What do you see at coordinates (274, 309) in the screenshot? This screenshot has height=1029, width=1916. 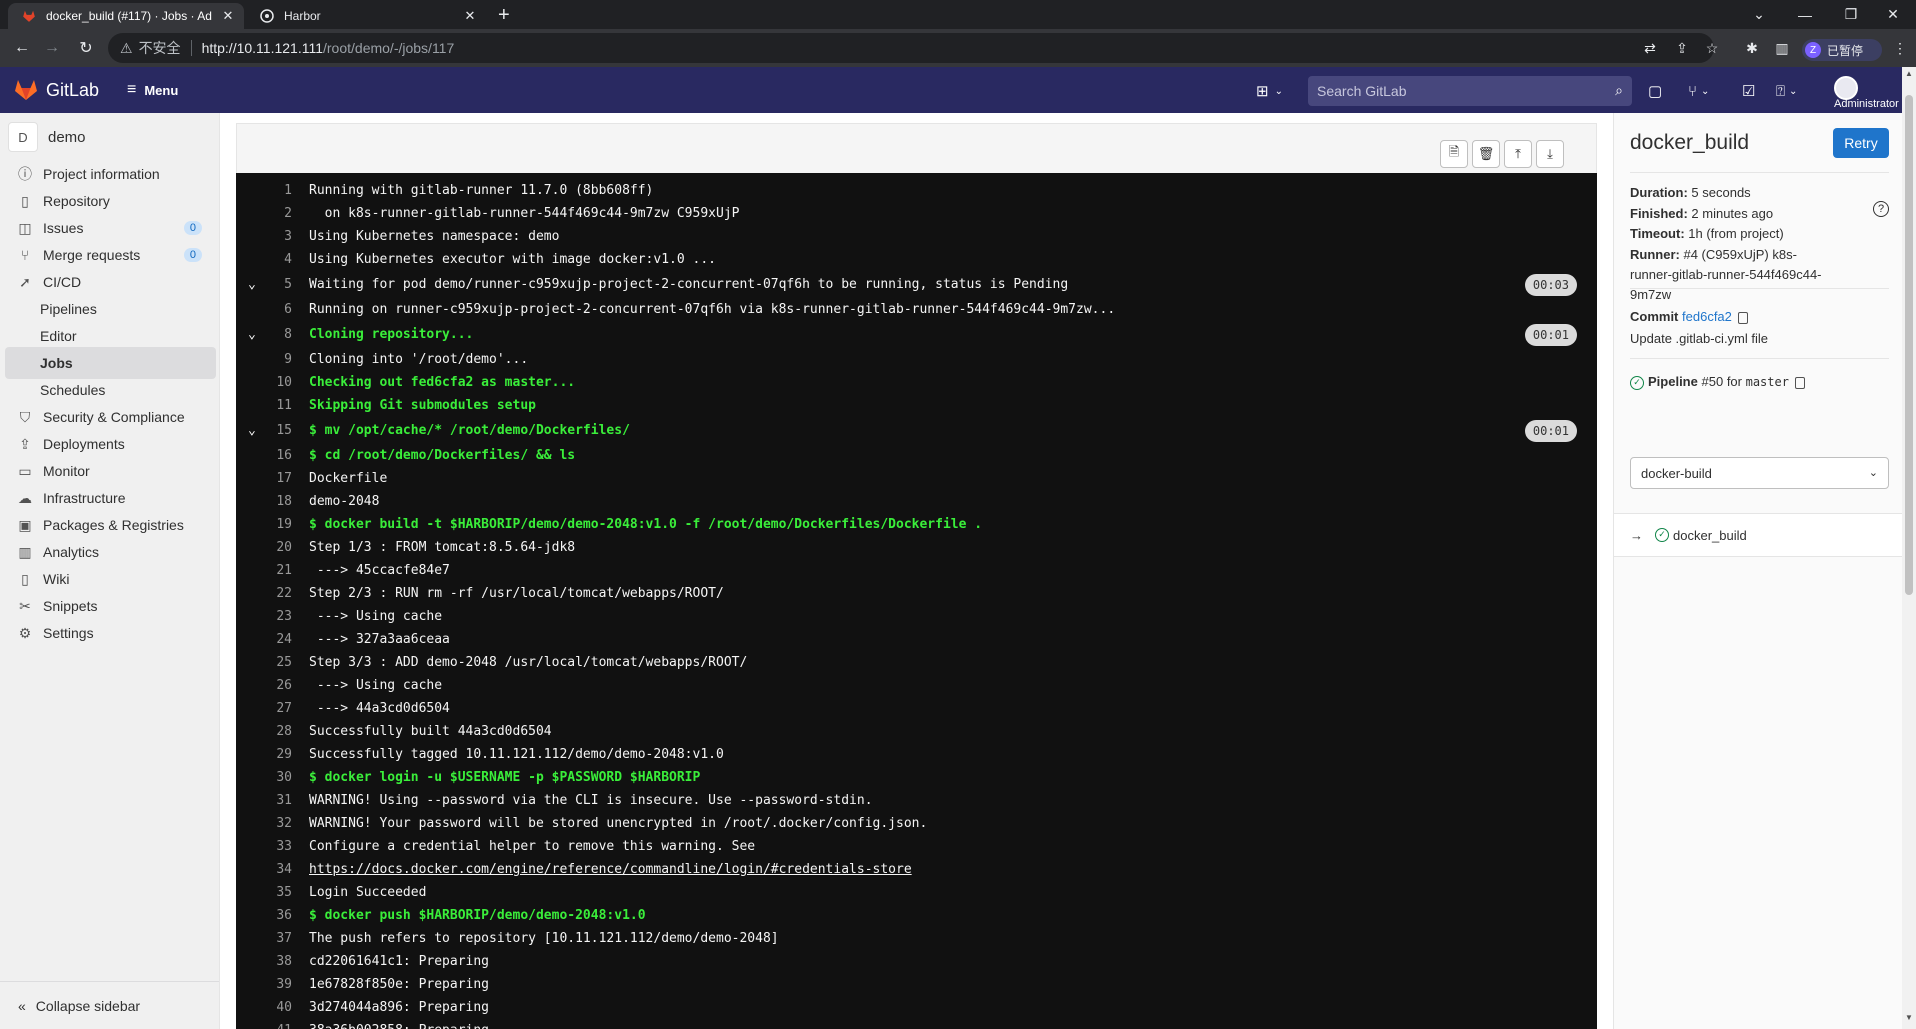 I see `line-number: 6` at bounding box center [274, 309].